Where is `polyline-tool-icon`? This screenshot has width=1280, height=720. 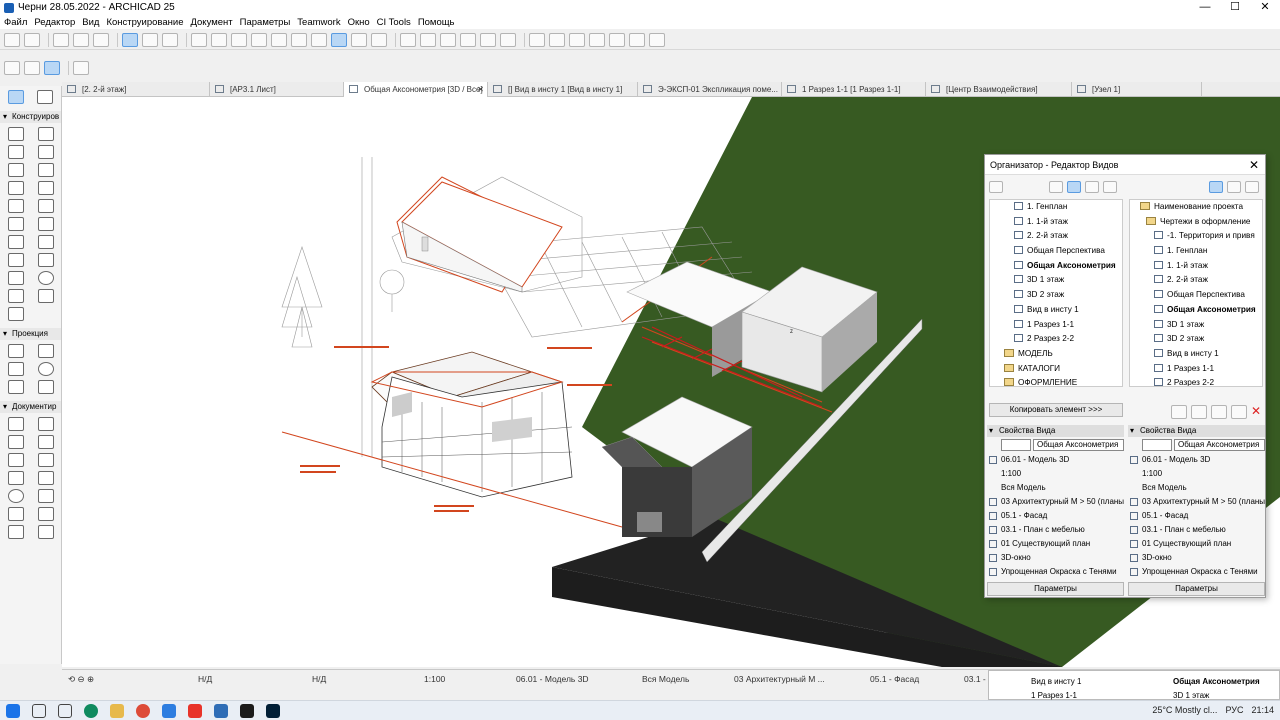 polyline-tool-icon is located at coordinates (46, 496).